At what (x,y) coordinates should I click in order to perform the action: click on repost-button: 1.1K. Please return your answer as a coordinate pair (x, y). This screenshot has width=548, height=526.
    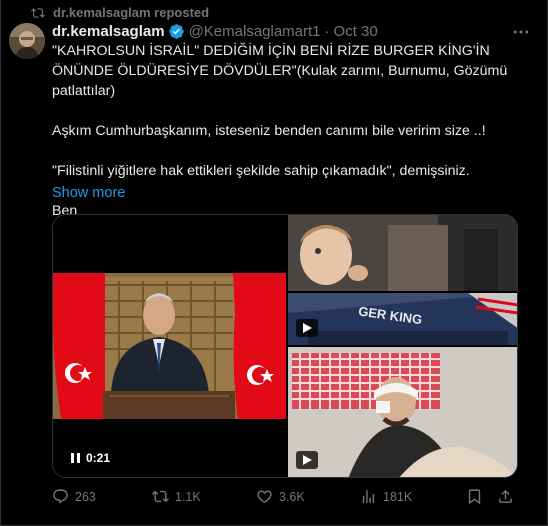
    Looking at the image, I should click on (204, 496).